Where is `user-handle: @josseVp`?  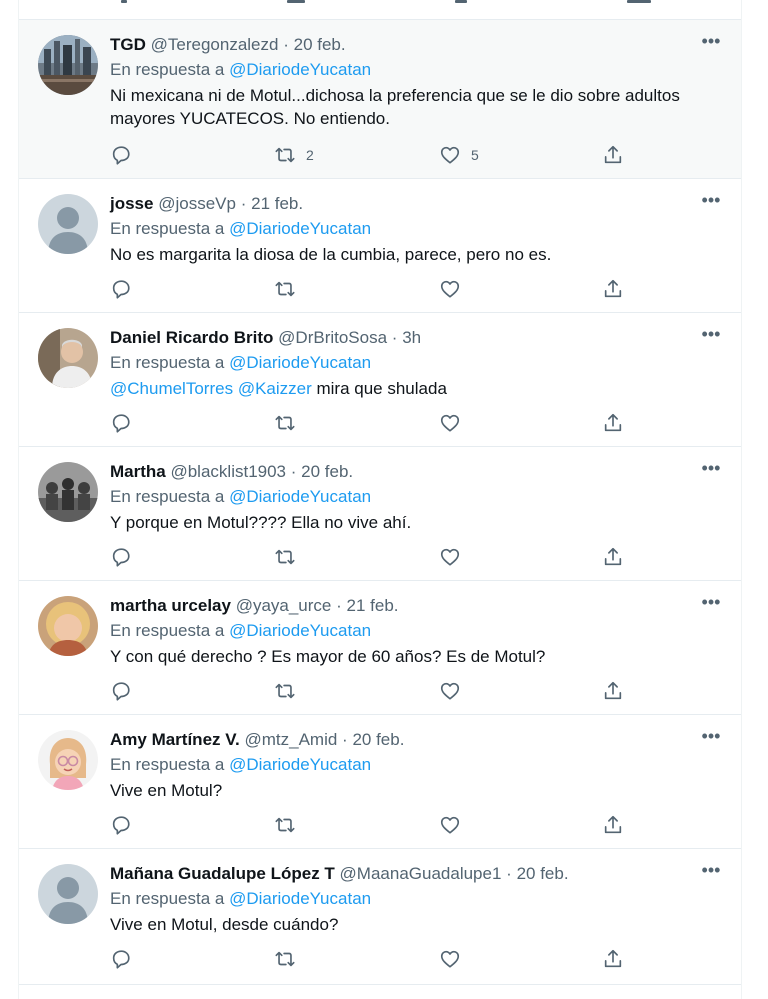
user-handle: @josseVp is located at coordinates (197, 203).